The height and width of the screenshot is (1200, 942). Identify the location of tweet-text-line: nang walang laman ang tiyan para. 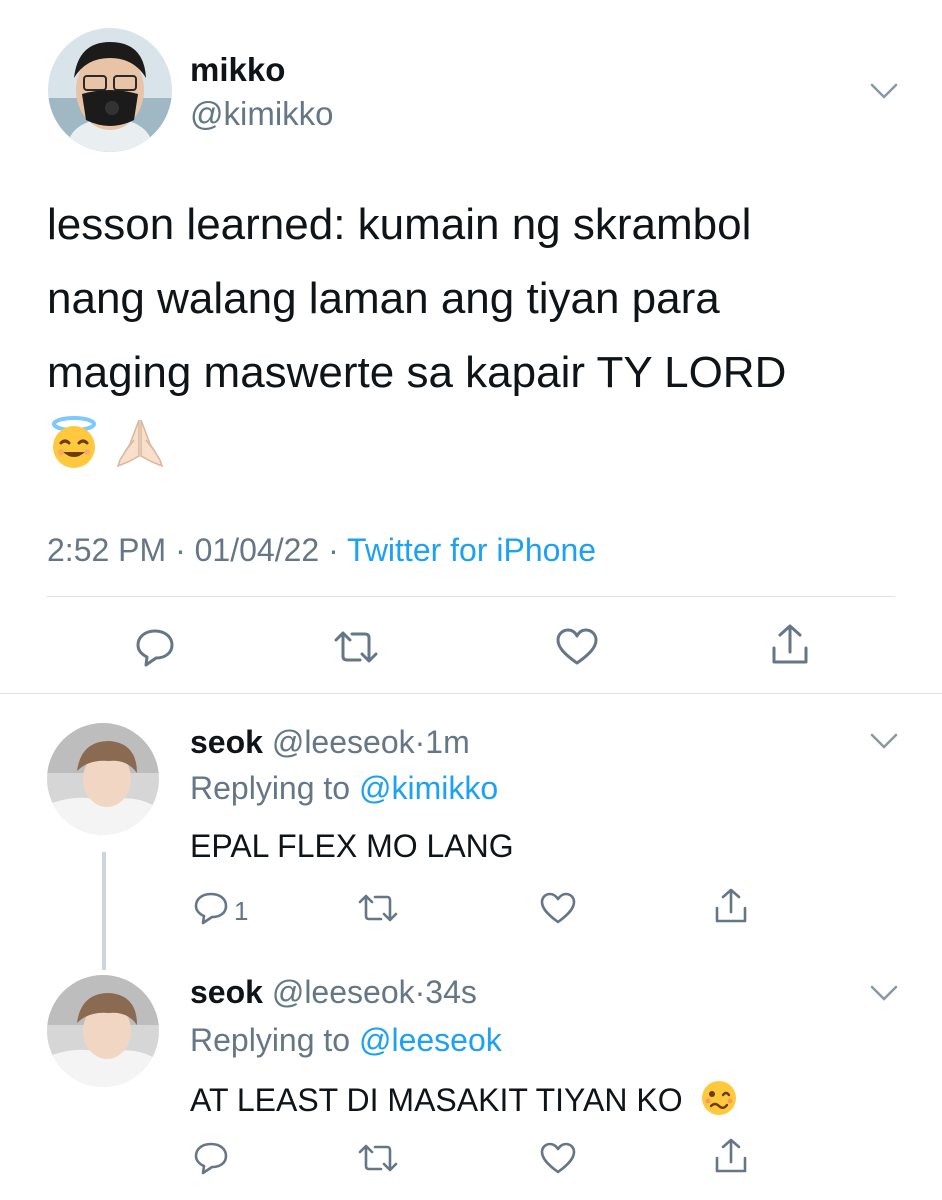
(383, 298).